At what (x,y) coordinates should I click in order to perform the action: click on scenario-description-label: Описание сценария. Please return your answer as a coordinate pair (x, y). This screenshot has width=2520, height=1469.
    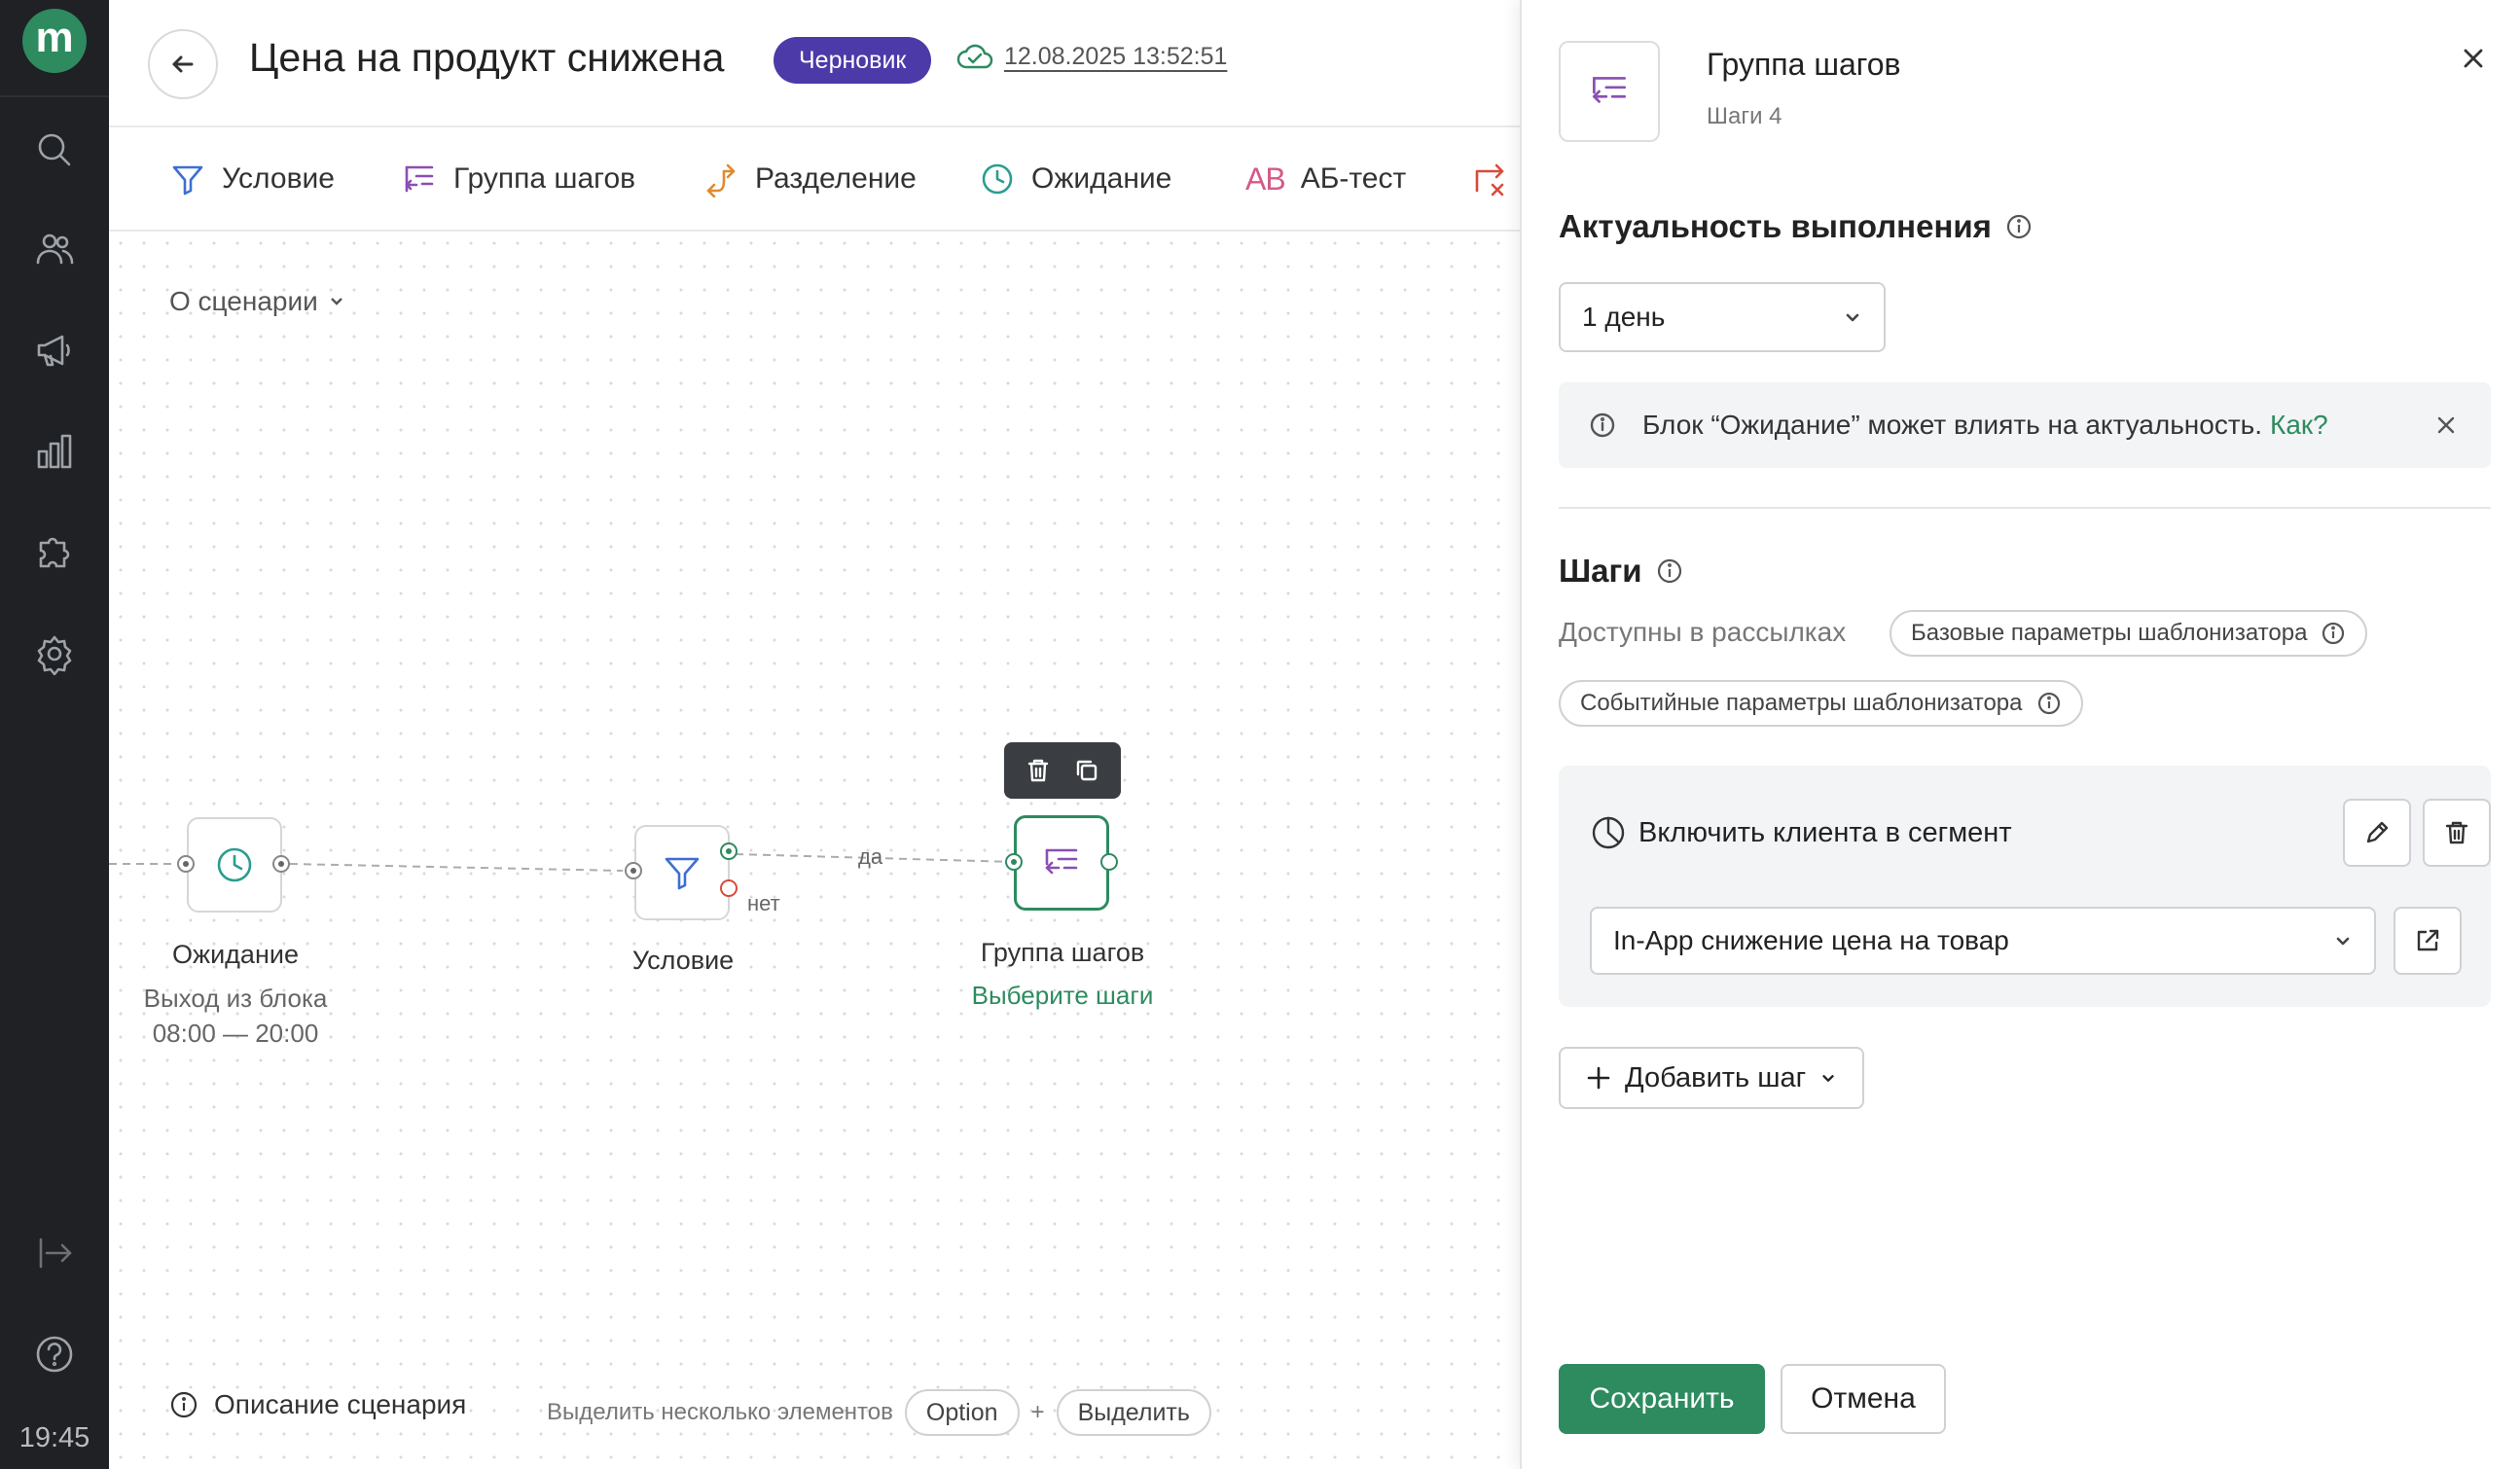
    Looking at the image, I should click on (340, 1404).